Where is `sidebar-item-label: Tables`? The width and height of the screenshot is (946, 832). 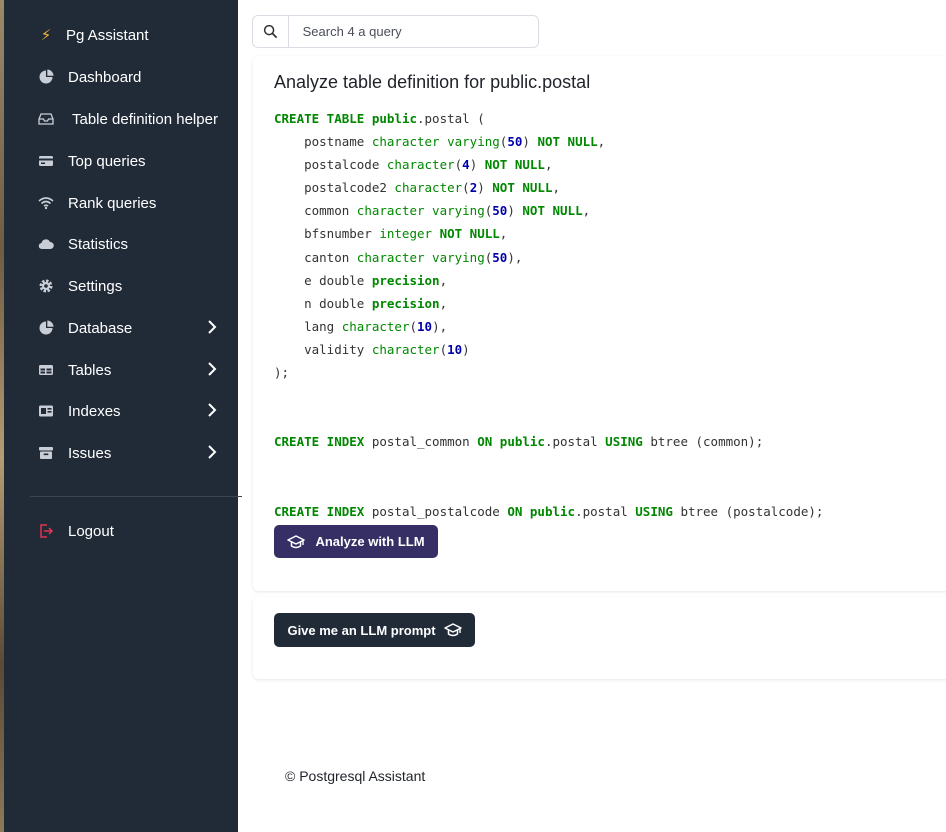 sidebar-item-label: Tables is located at coordinates (90, 370).